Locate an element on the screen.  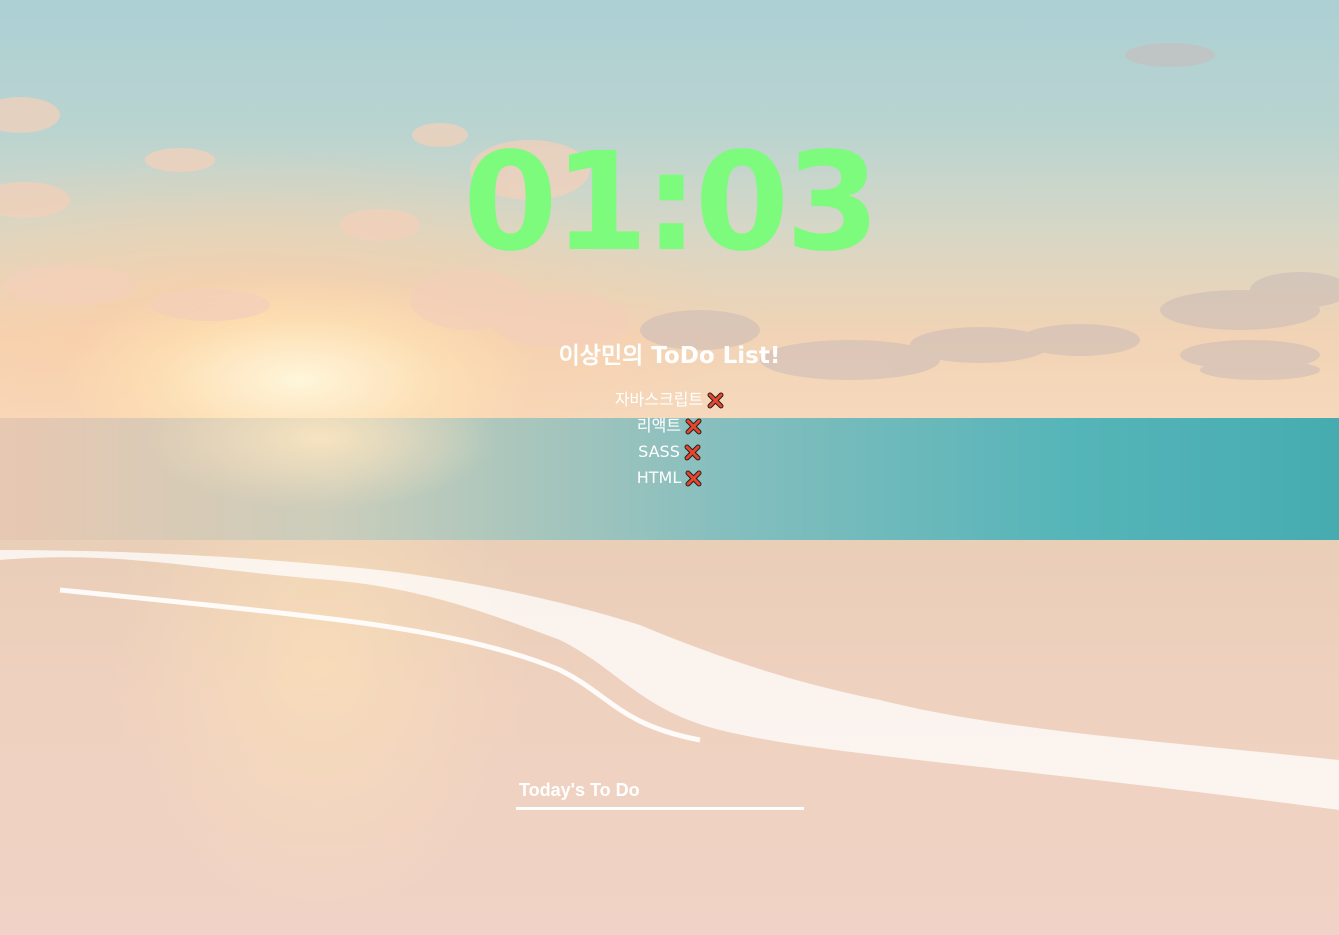
todo-input is located at coordinates (660, 790).